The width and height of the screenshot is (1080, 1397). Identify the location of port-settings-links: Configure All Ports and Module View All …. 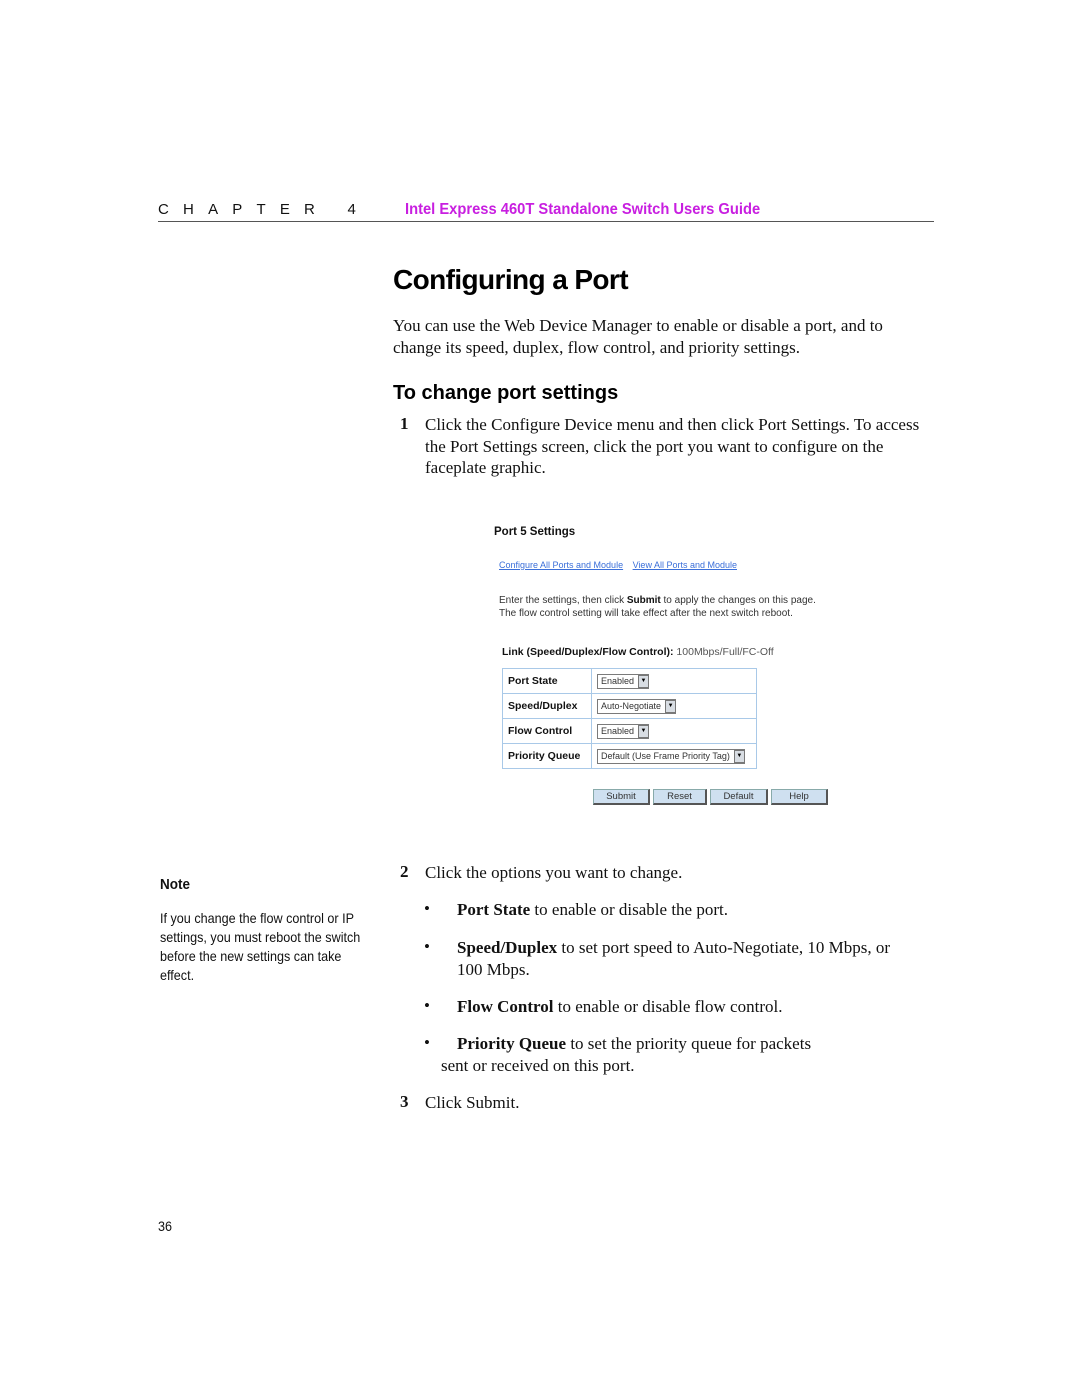
(621, 565).